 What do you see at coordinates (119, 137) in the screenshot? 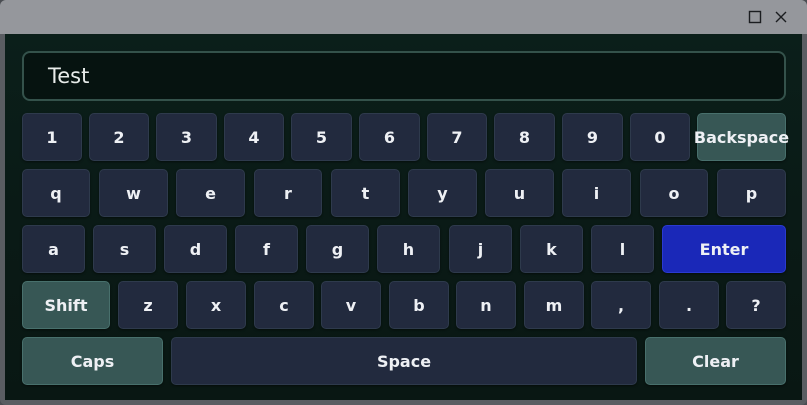
I see `key-2: 2` at bounding box center [119, 137].